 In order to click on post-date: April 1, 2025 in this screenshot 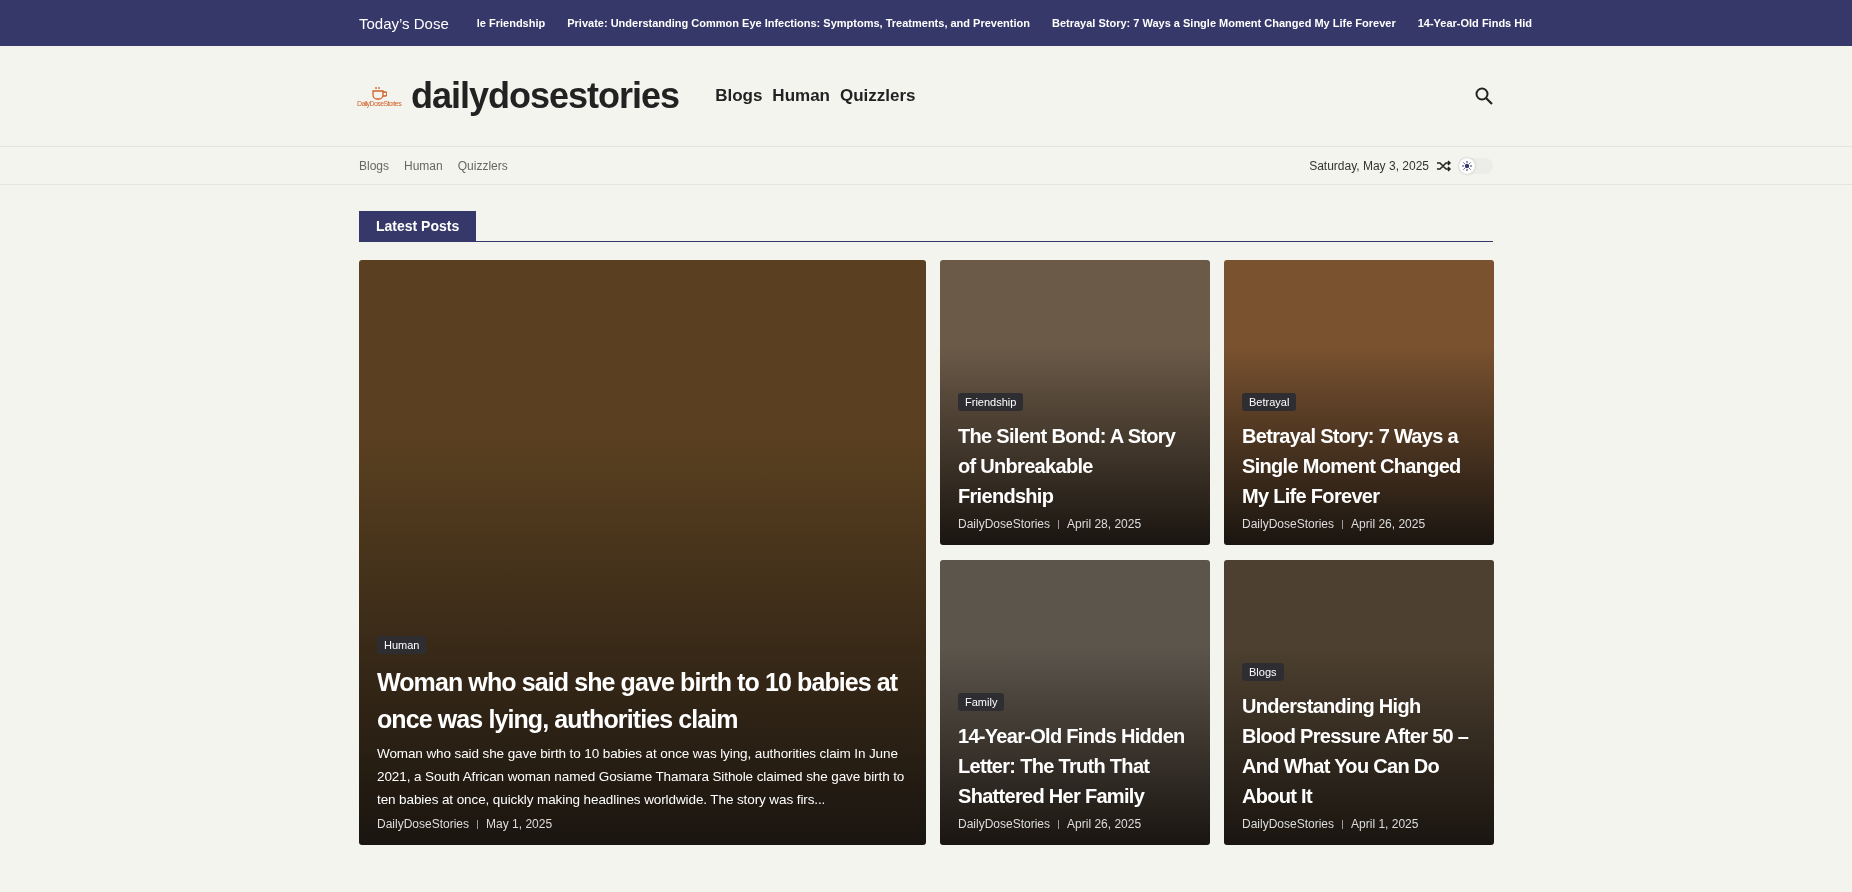, I will do `click(1385, 824)`.